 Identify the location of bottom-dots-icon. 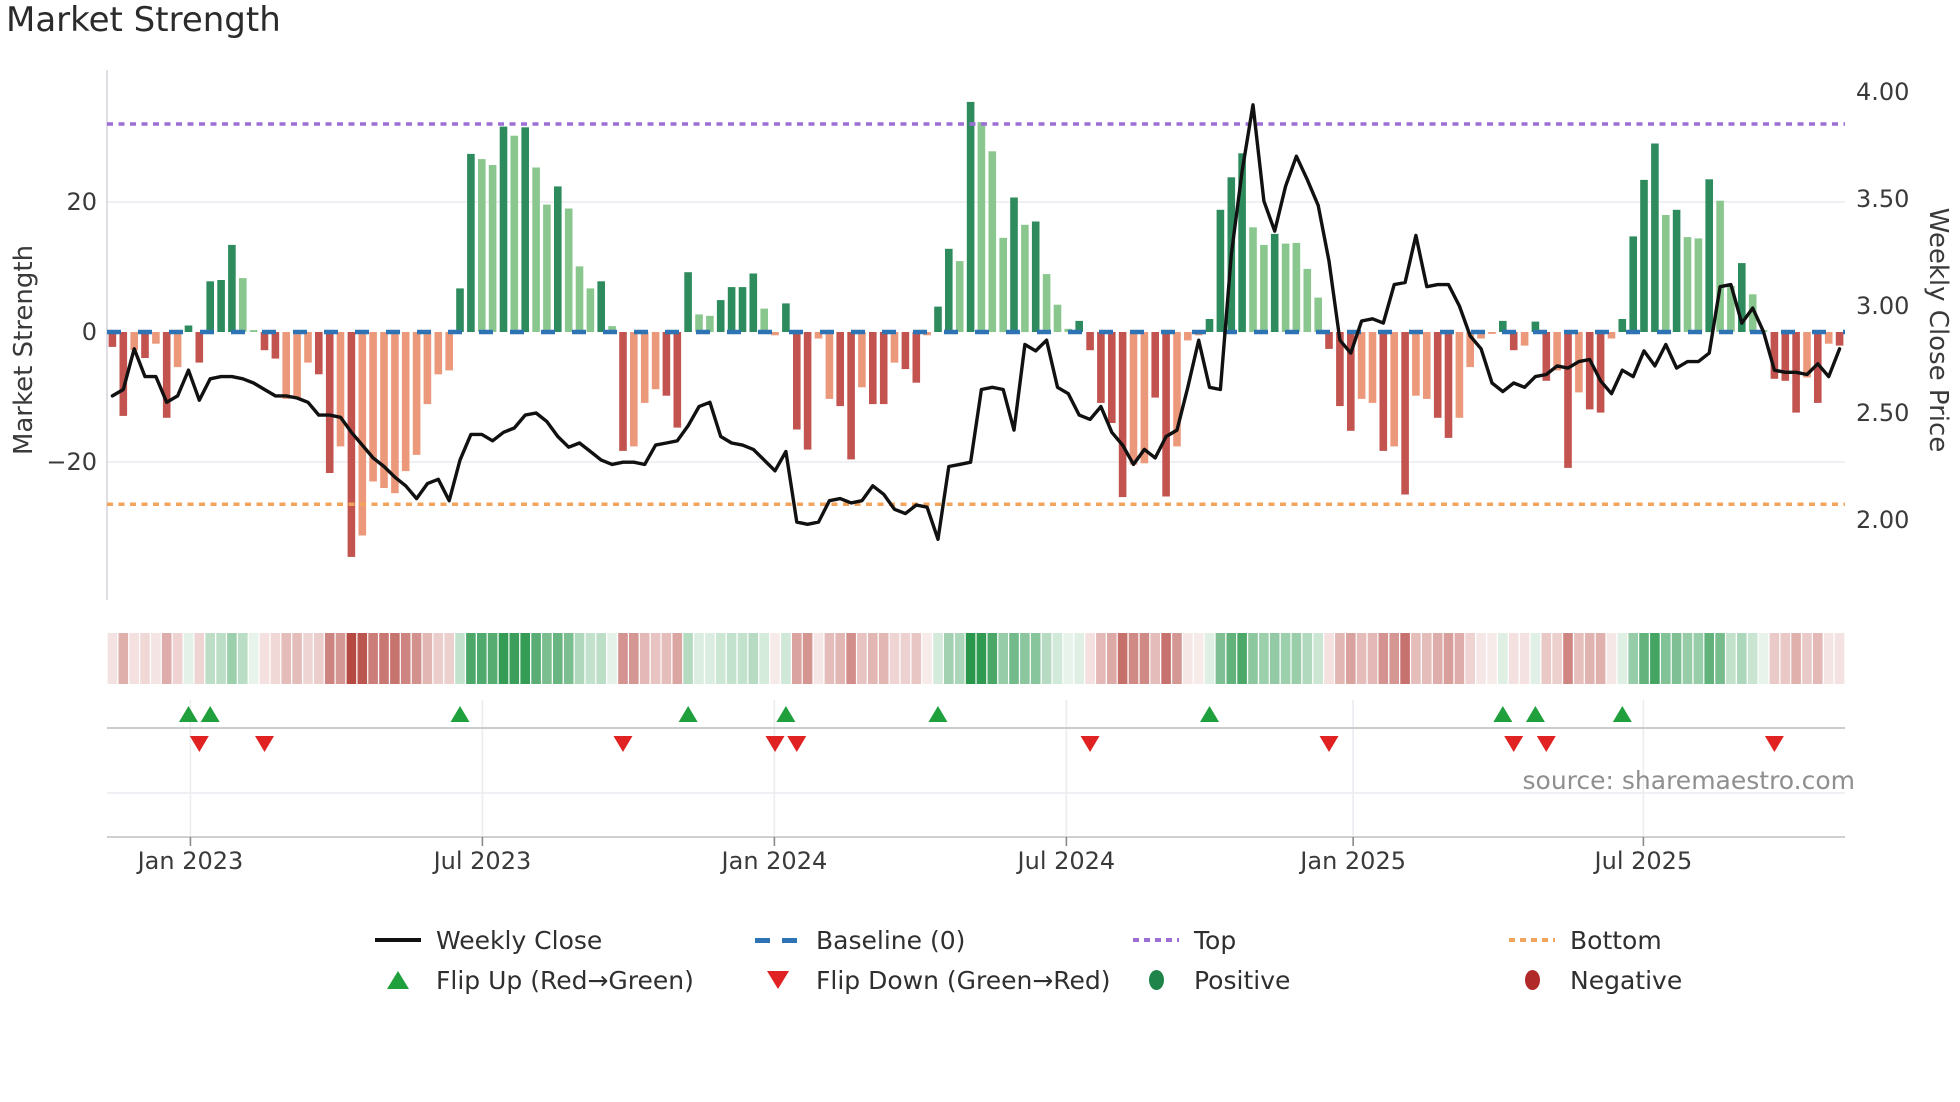
(1532, 940).